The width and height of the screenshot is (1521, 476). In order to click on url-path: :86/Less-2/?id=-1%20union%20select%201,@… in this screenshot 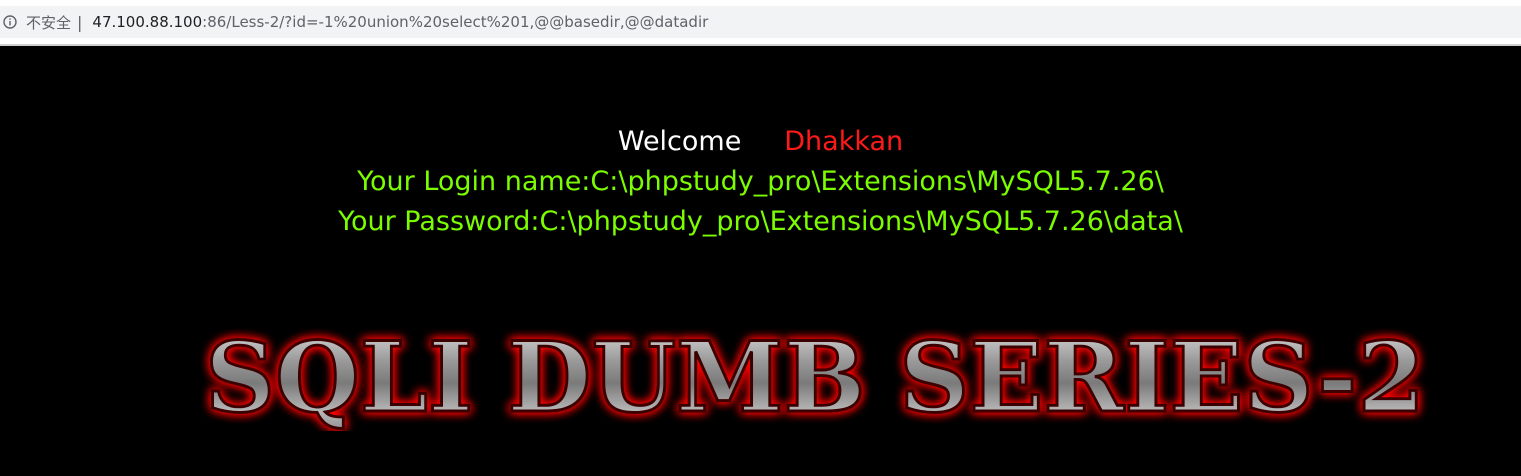, I will do `click(455, 22)`.